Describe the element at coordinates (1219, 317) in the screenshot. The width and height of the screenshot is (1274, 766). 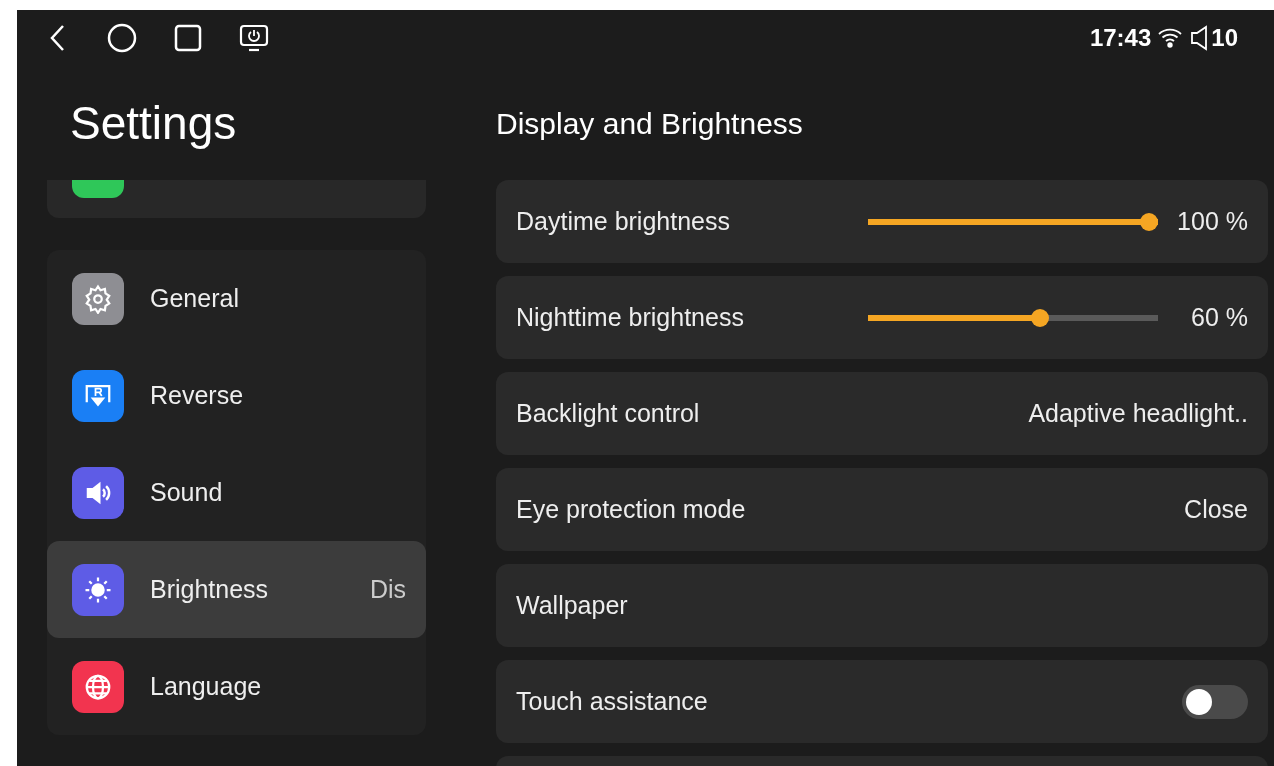
I see `slider-reading: 60 %` at that location.